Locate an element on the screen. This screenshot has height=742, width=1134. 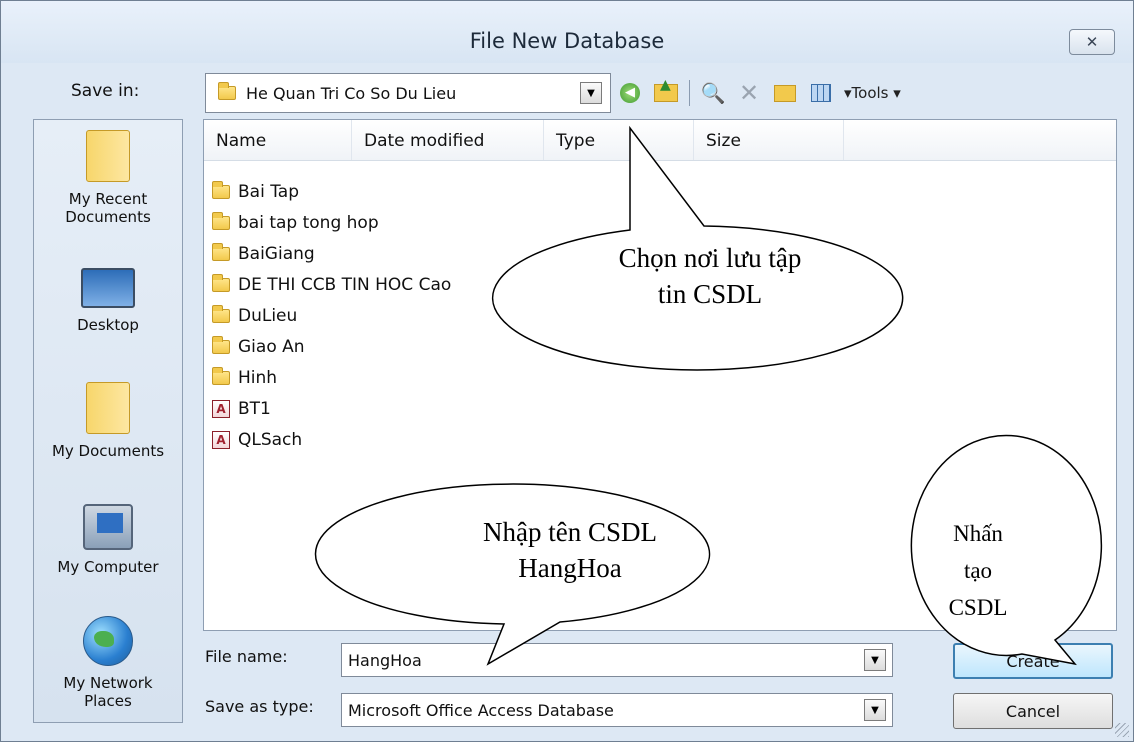
views-button is located at coordinates (821, 93).